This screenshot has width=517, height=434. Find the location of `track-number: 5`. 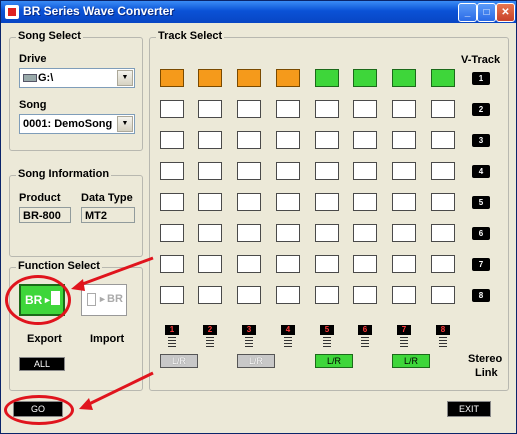

track-number: 5 is located at coordinates (327, 330).